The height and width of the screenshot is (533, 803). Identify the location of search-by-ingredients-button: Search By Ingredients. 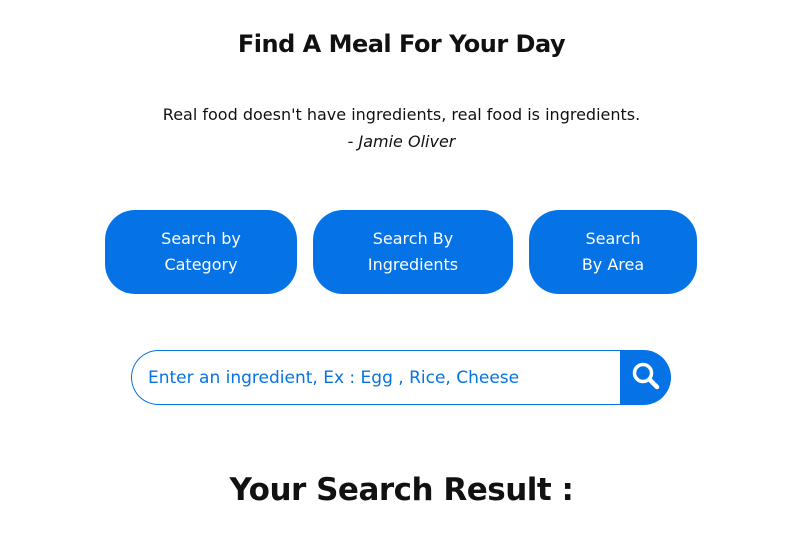
(413, 252).